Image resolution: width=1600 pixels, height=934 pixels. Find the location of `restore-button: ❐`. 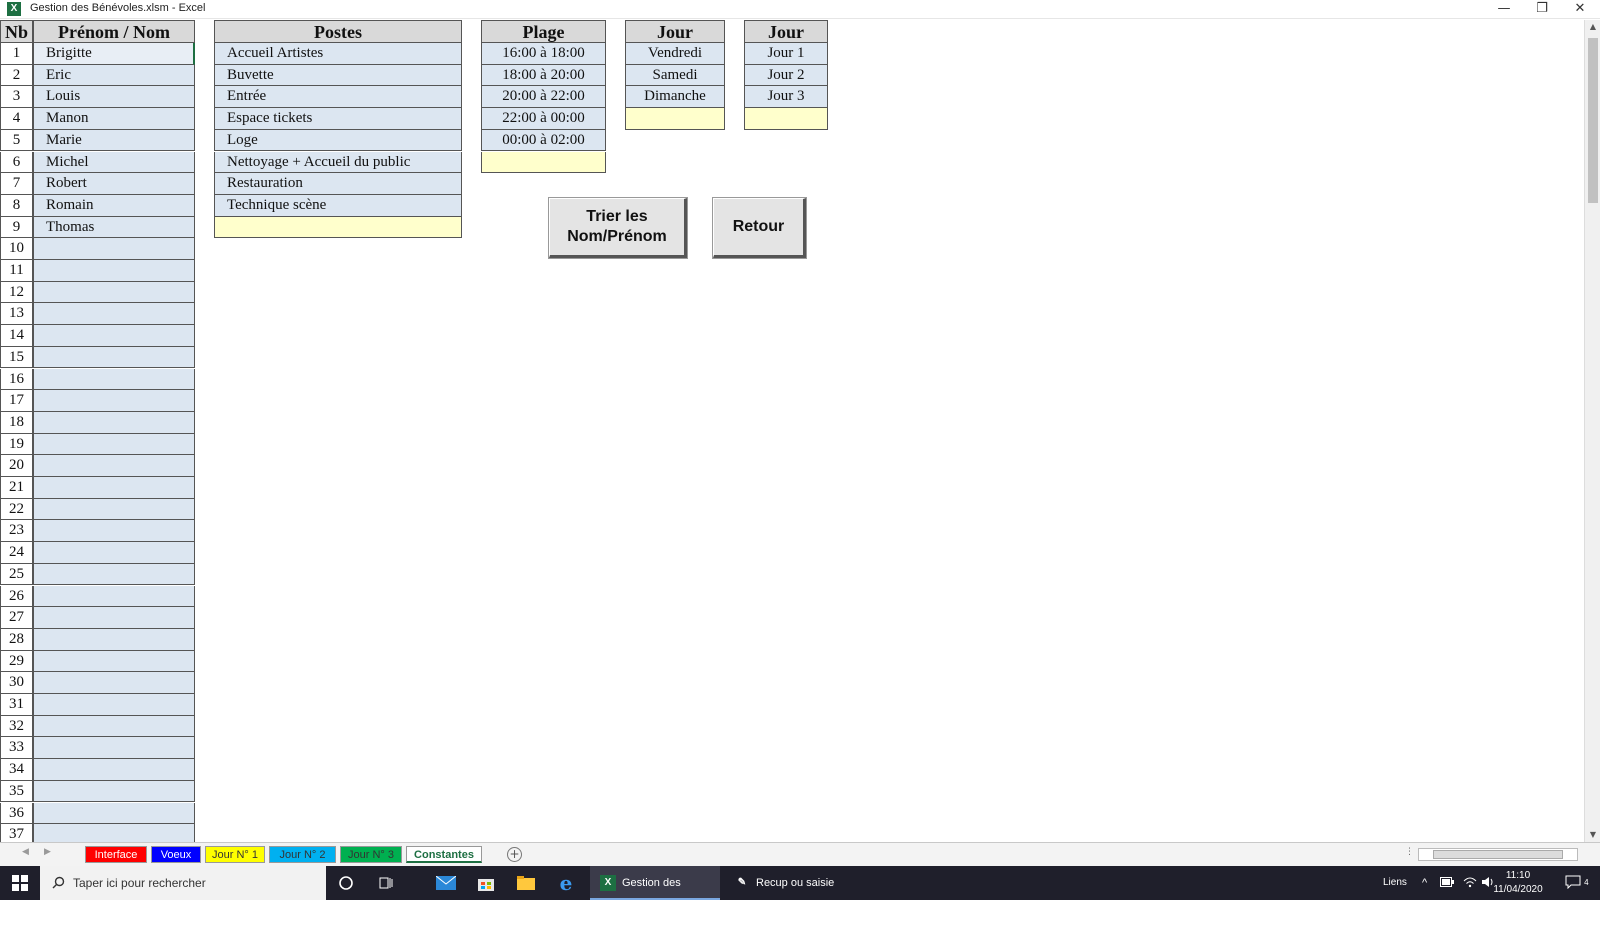

restore-button: ❐ is located at coordinates (1542, 9).